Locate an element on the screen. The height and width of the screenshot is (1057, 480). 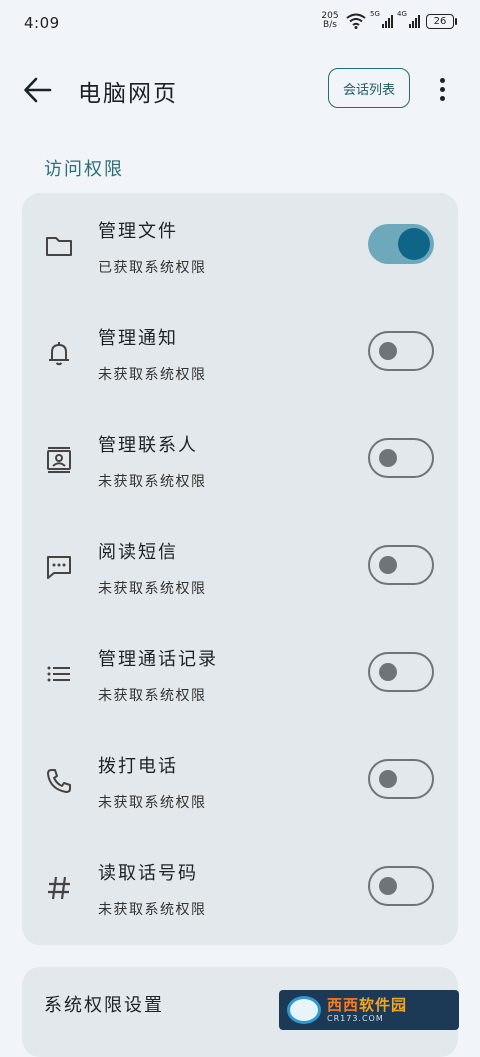
permission-title: 管理通知 is located at coordinates (138, 338).